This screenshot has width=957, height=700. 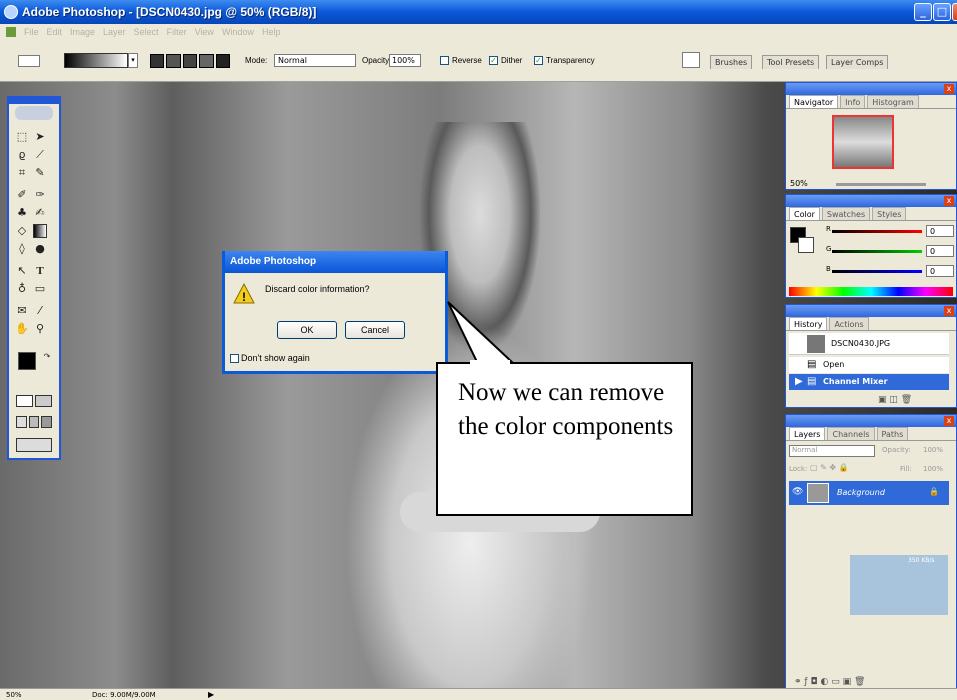 I want to click on r-input: 0, so click(x=940, y=231).